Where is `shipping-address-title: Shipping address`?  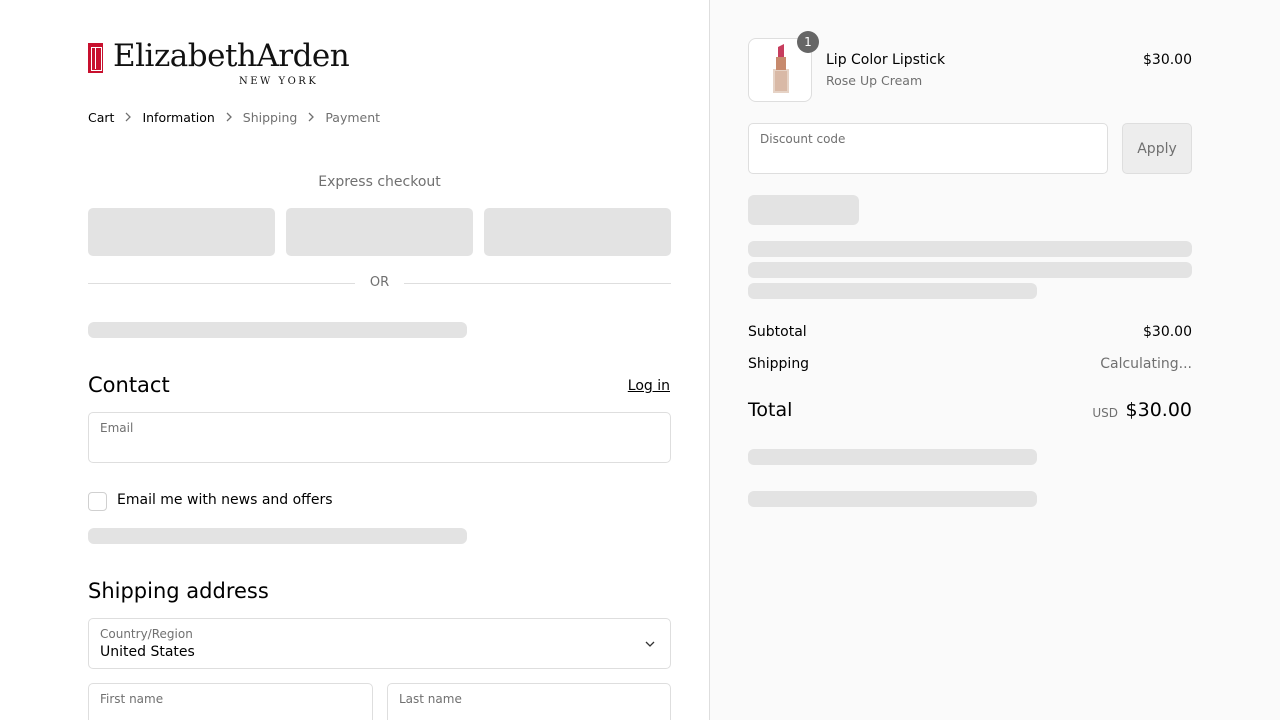
shipping-address-title: Shipping address is located at coordinates (178, 591).